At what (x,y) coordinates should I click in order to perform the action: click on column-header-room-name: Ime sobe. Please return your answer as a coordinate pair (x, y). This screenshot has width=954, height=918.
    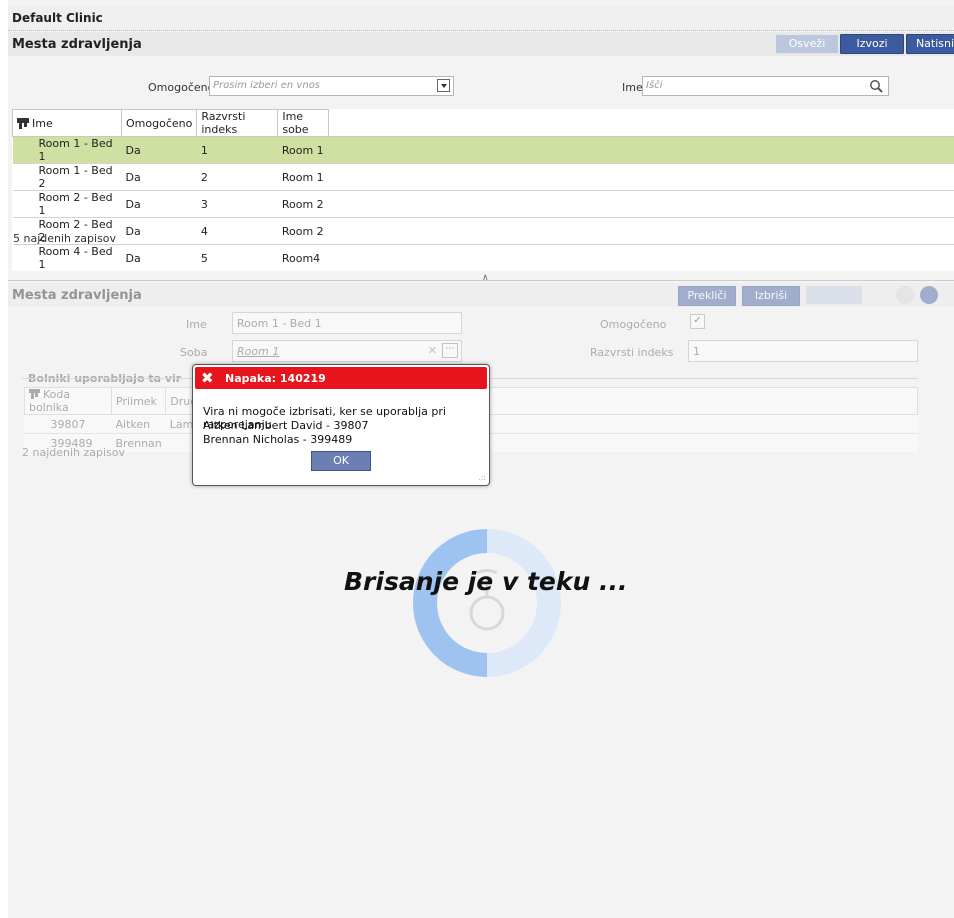
    Looking at the image, I should click on (303, 123).